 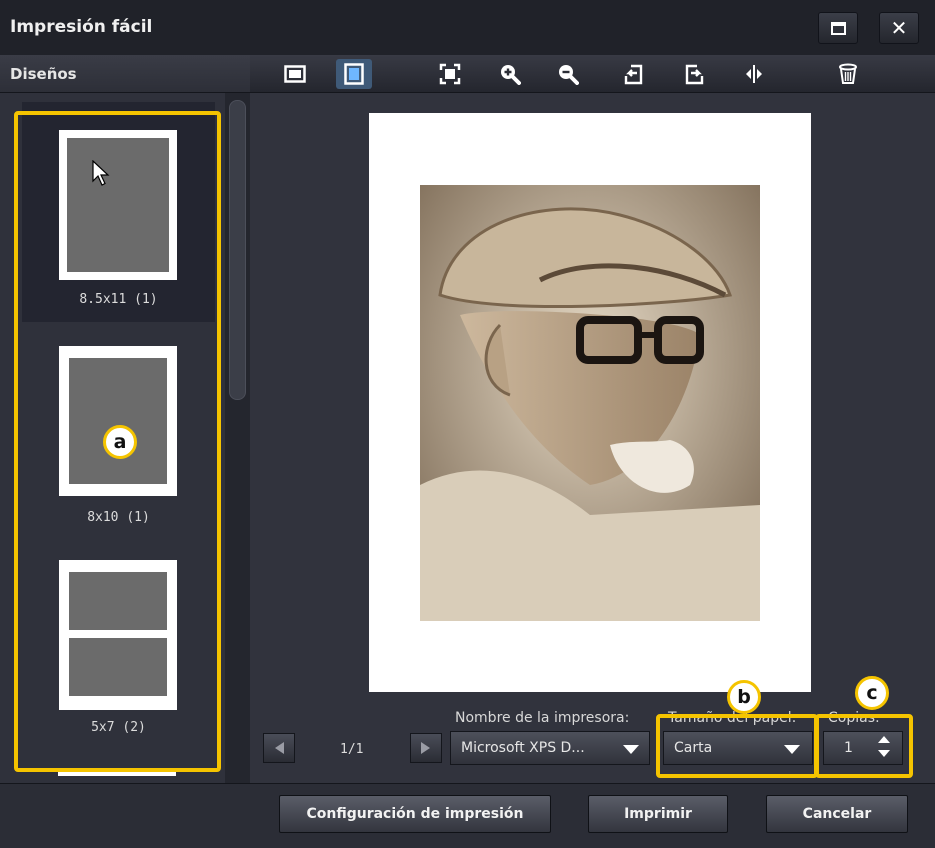 I want to click on print-button: Imprimir, so click(x=658, y=814).